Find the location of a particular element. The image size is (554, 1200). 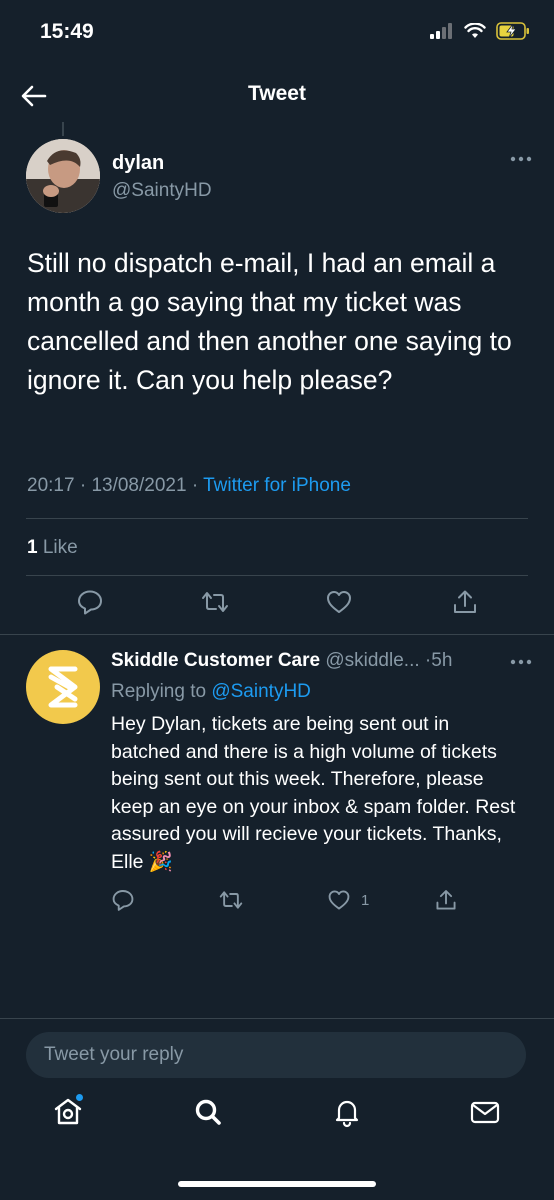

reply-more-button is located at coordinates (521, 662).